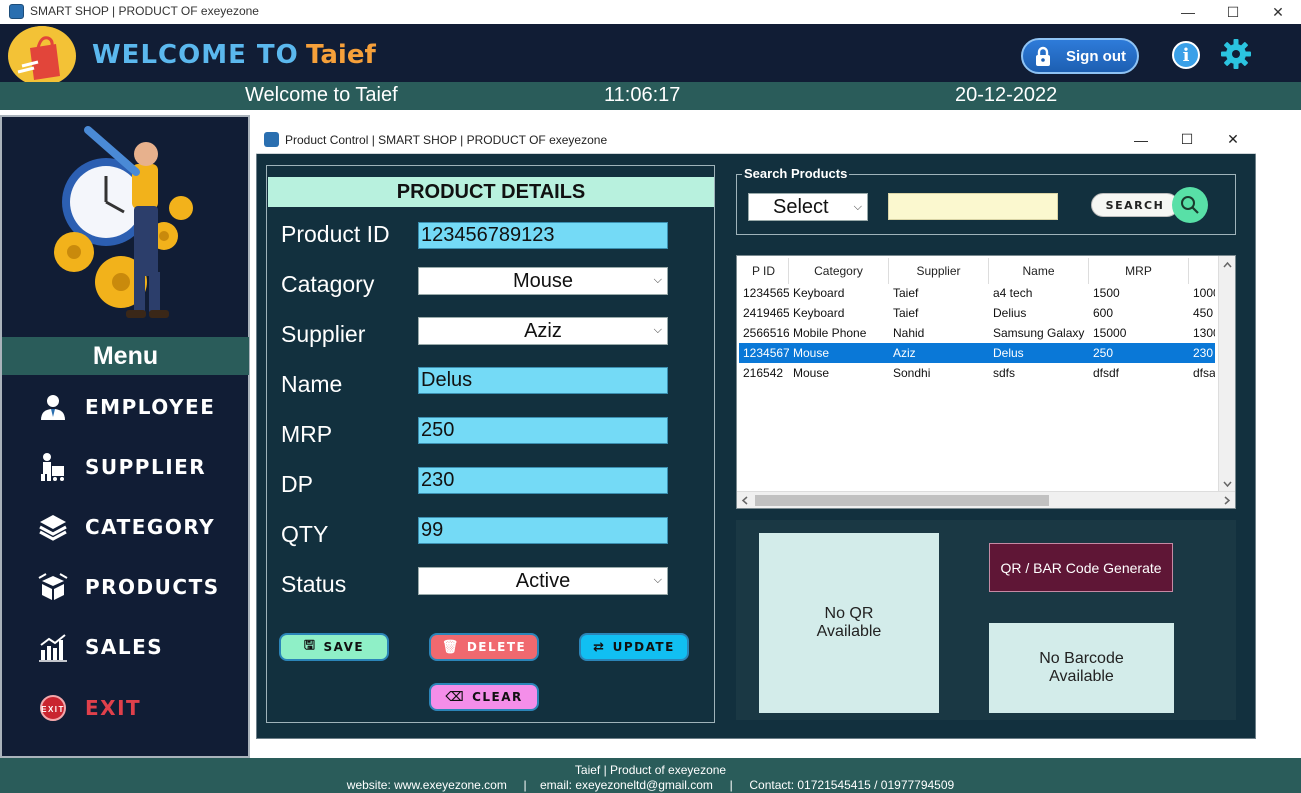 The width and height of the screenshot is (1301, 793). I want to click on chart-icon, so click(53, 647).